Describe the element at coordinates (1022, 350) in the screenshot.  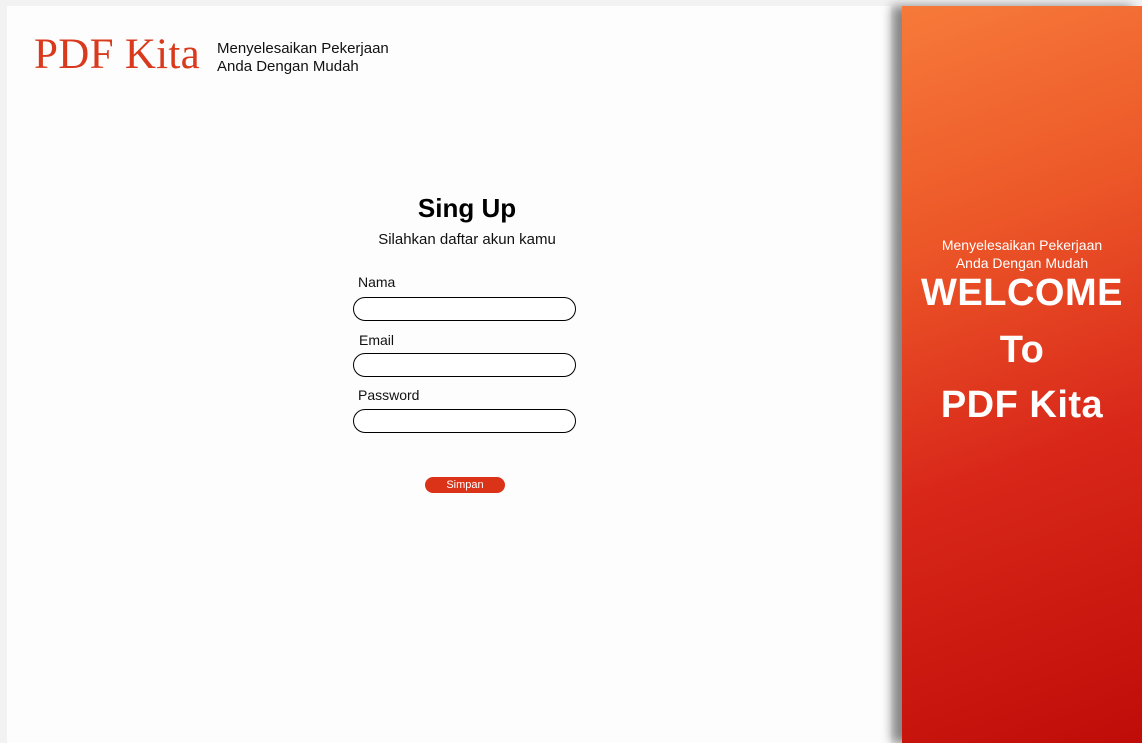
I see `welcome-to-text: To` at that location.